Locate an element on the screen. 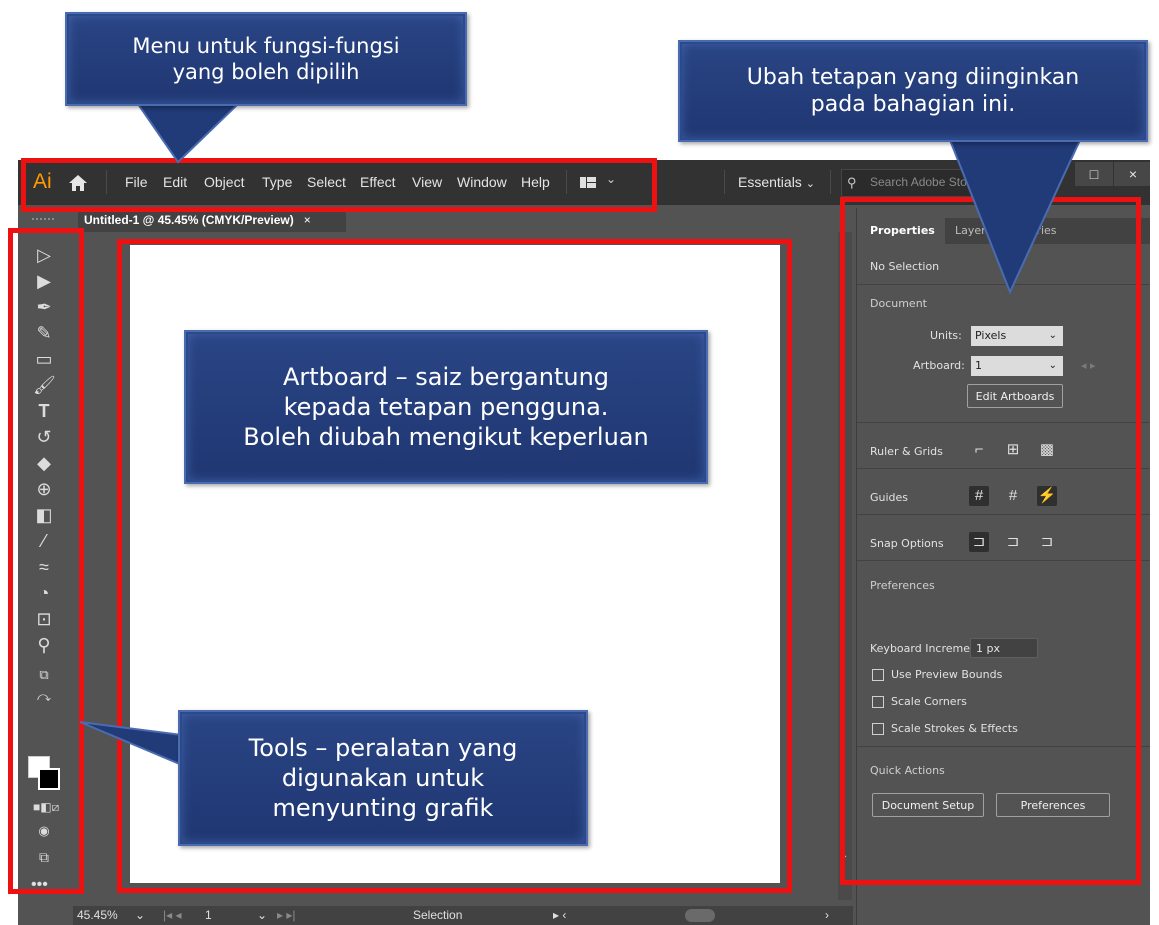  close-window-button: × is located at coordinates (1132, 174).